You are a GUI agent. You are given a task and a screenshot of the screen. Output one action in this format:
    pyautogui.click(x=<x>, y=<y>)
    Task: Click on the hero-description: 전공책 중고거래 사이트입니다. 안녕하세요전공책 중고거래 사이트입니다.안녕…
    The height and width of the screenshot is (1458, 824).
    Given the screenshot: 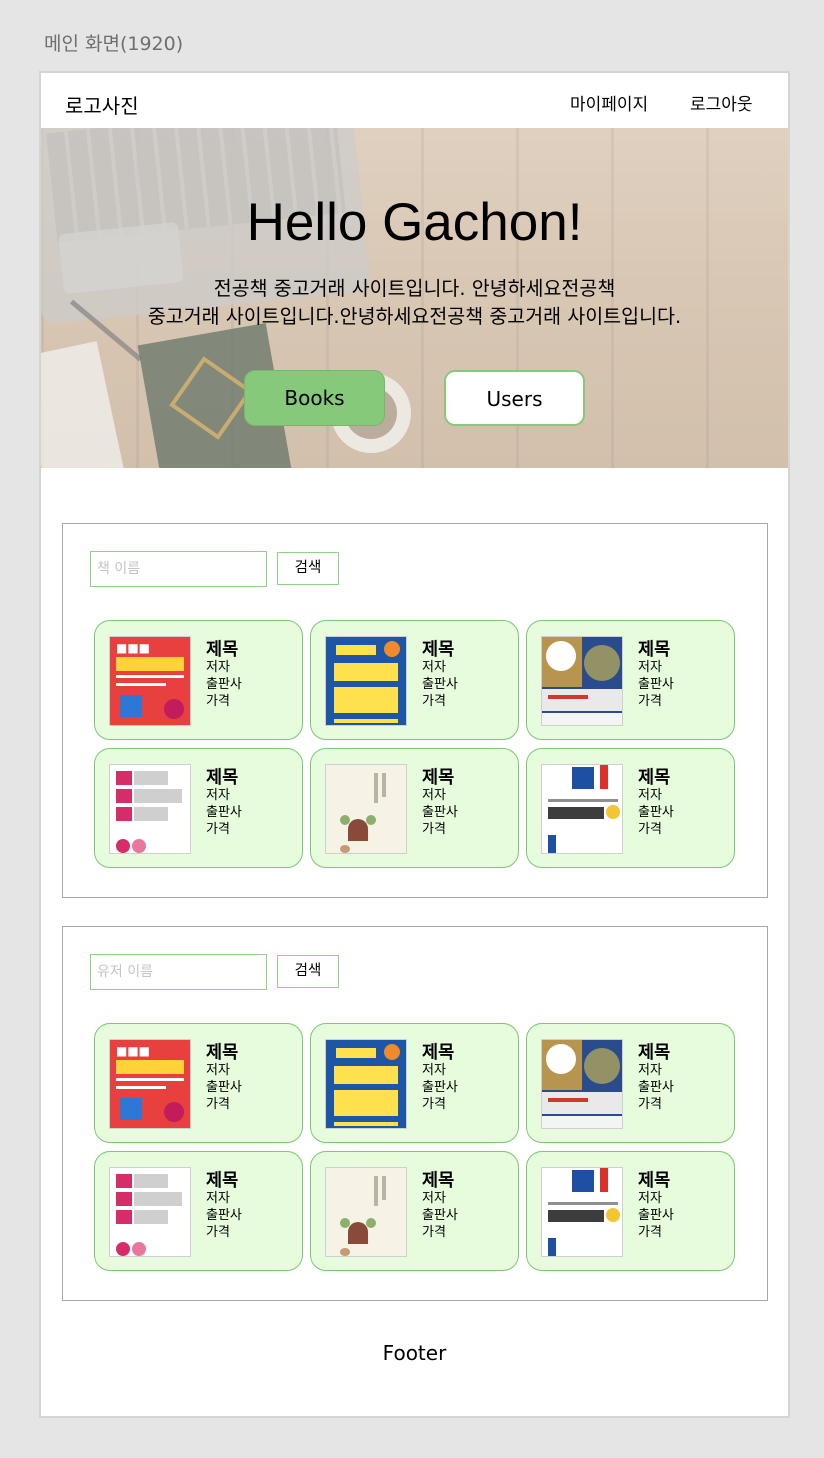 What is the action you would take?
    pyautogui.click(x=414, y=303)
    